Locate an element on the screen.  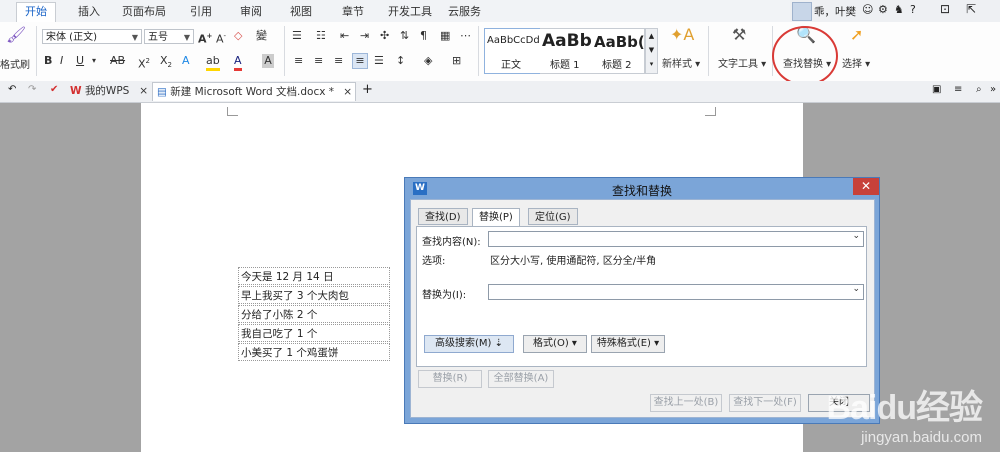
brush-icon: 🖌 is located at coordinates (16, 35).